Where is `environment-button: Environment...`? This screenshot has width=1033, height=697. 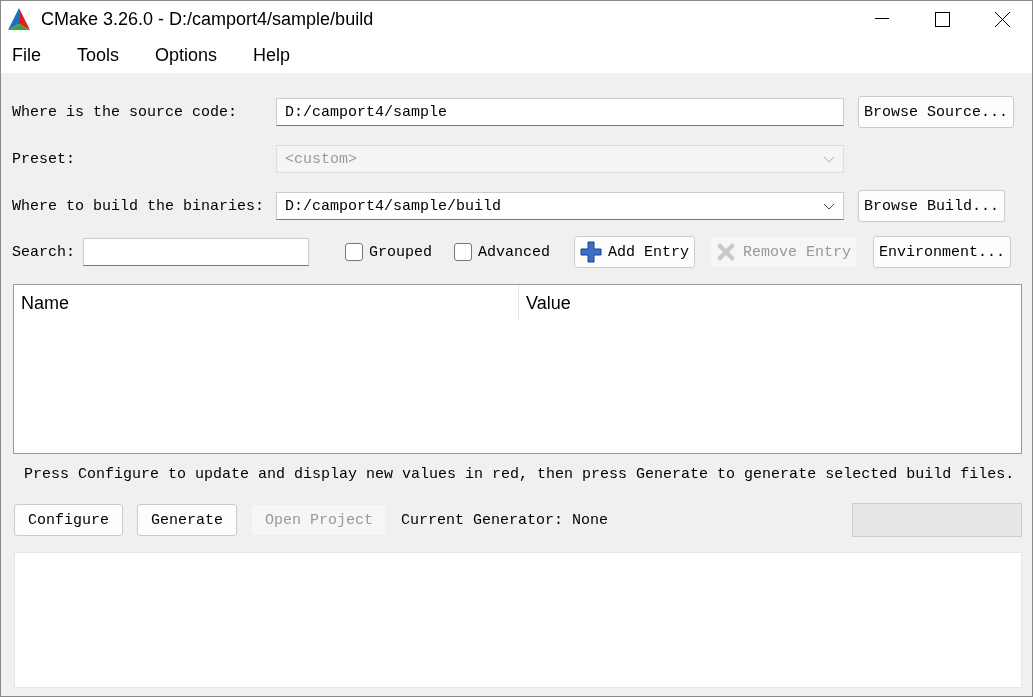 environment-button: Environment... is located at coordinates (942, 252).